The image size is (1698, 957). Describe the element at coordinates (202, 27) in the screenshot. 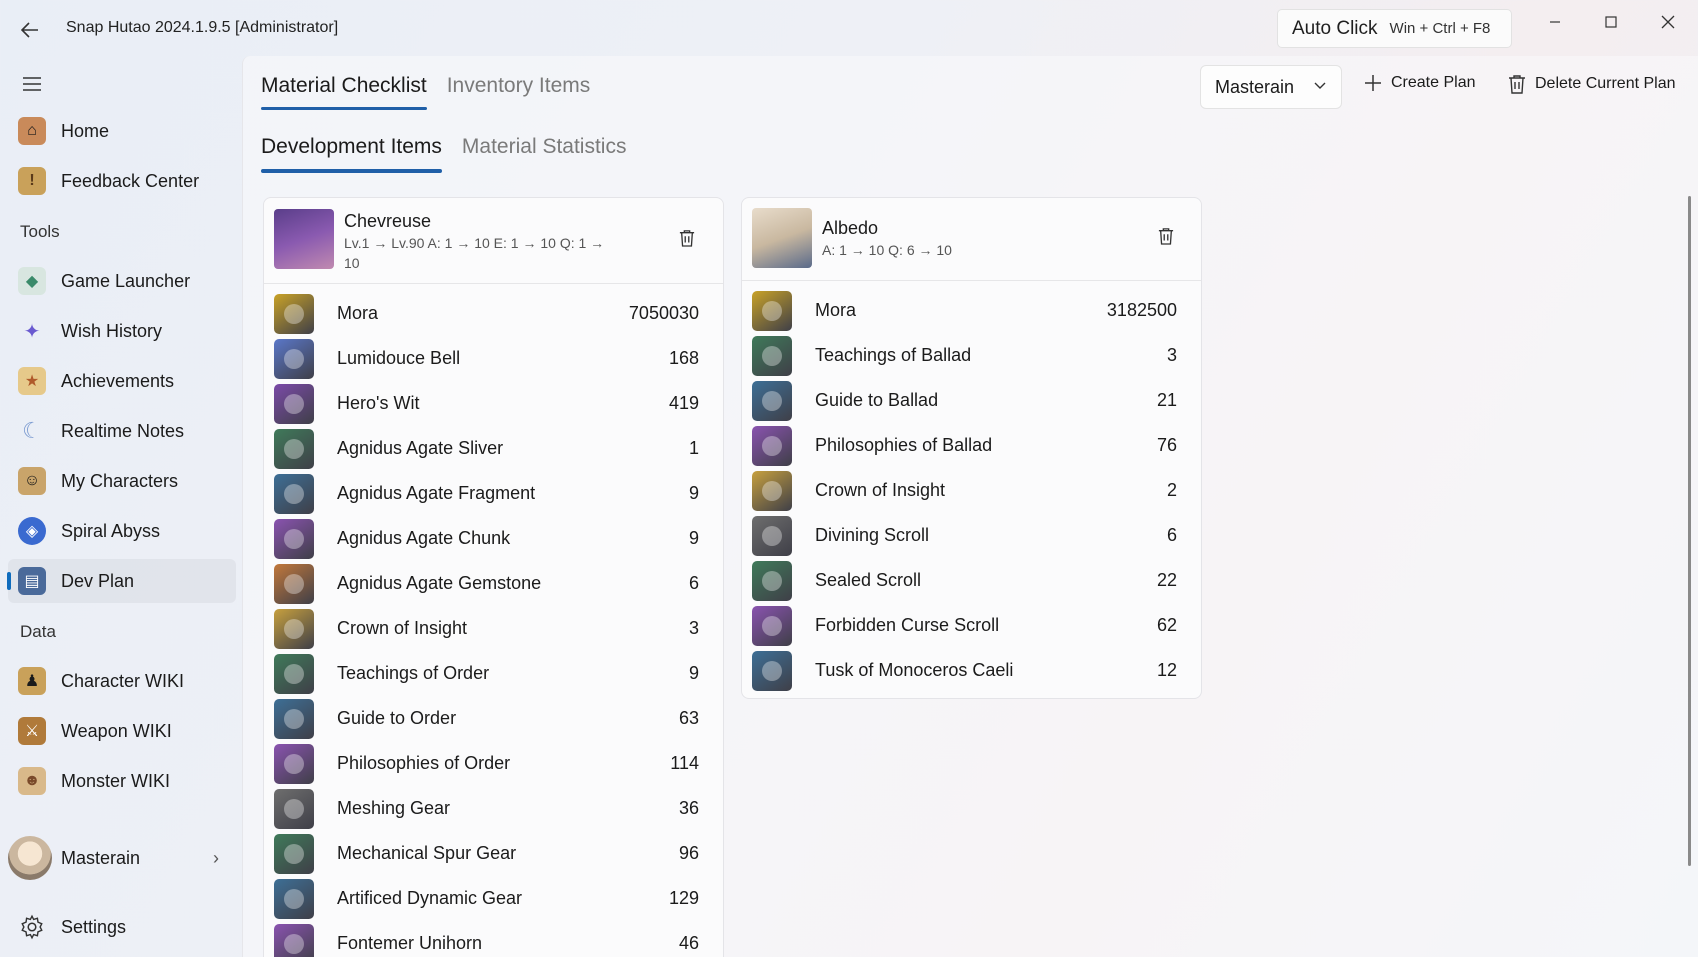

I see `app-title: Snap Hutao 2024.1.9.5 [Administrator]` at that location.